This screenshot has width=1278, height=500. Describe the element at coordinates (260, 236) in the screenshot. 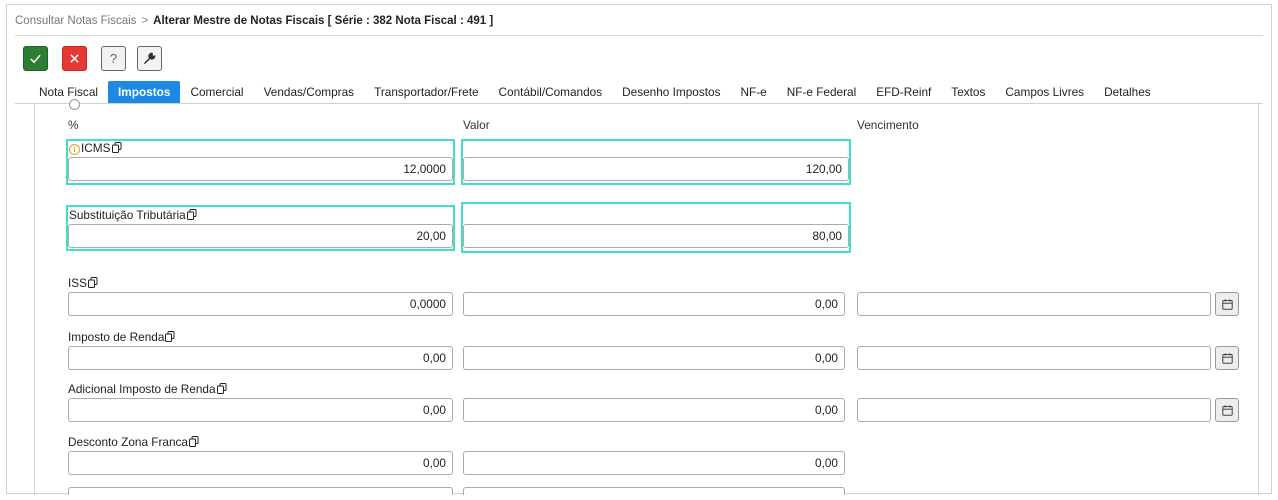

I see `st-percent-input: 20,00` at that location.